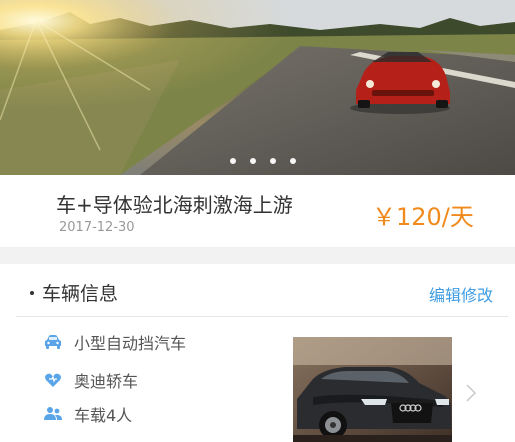  What do you see at coordinates (471, 395) in the screenshot?
I see `chevron-right-icon` at bounding box center [471, 395].